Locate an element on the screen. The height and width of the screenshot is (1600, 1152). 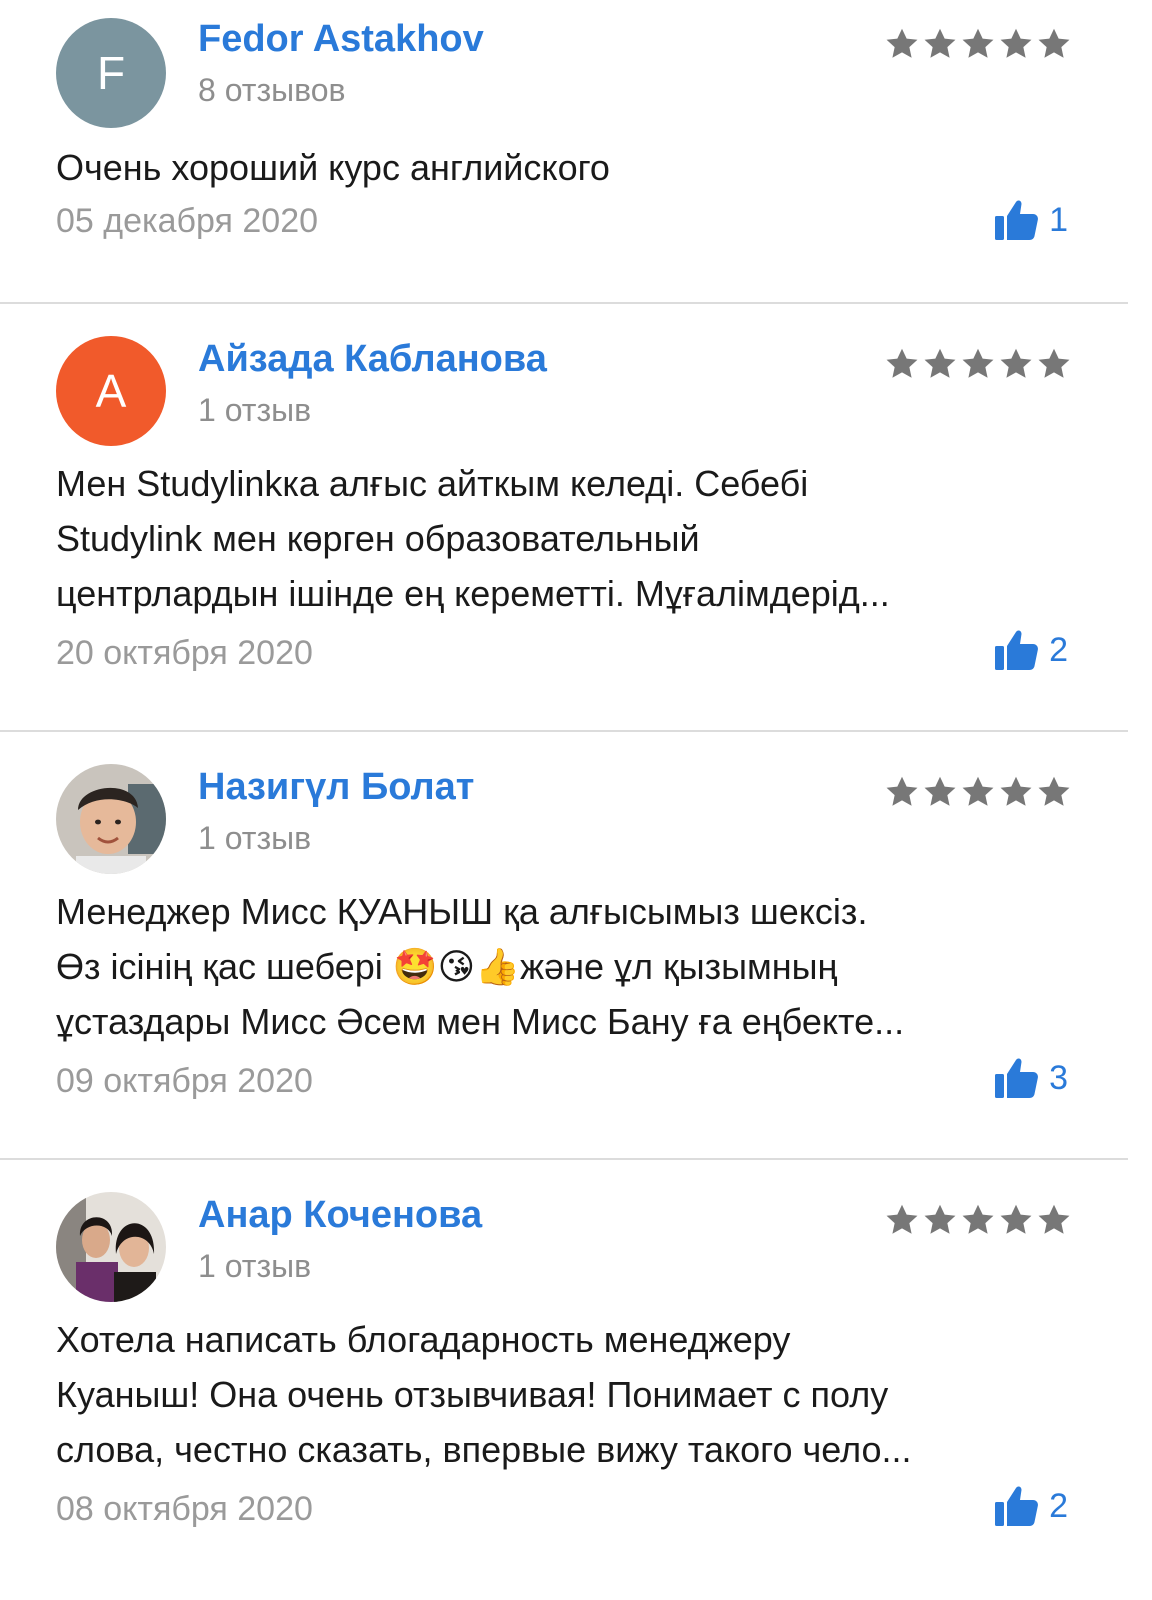
review-date: 09 октября 2020 is located at coordinates (184, 1081).